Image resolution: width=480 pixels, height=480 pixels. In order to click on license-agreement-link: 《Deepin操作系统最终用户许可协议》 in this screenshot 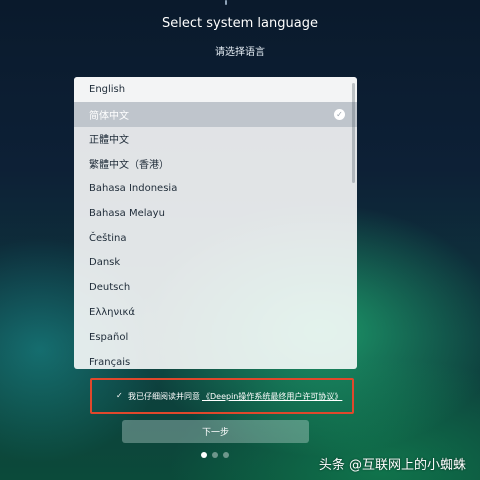, I will do `click(272, 396)`.